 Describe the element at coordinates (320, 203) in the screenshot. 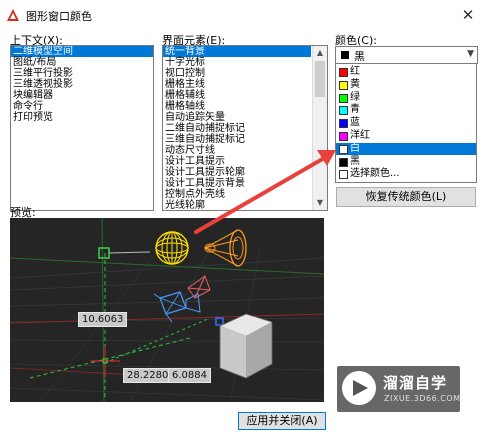

I see `scroll-down-icon: ▼` at that location.